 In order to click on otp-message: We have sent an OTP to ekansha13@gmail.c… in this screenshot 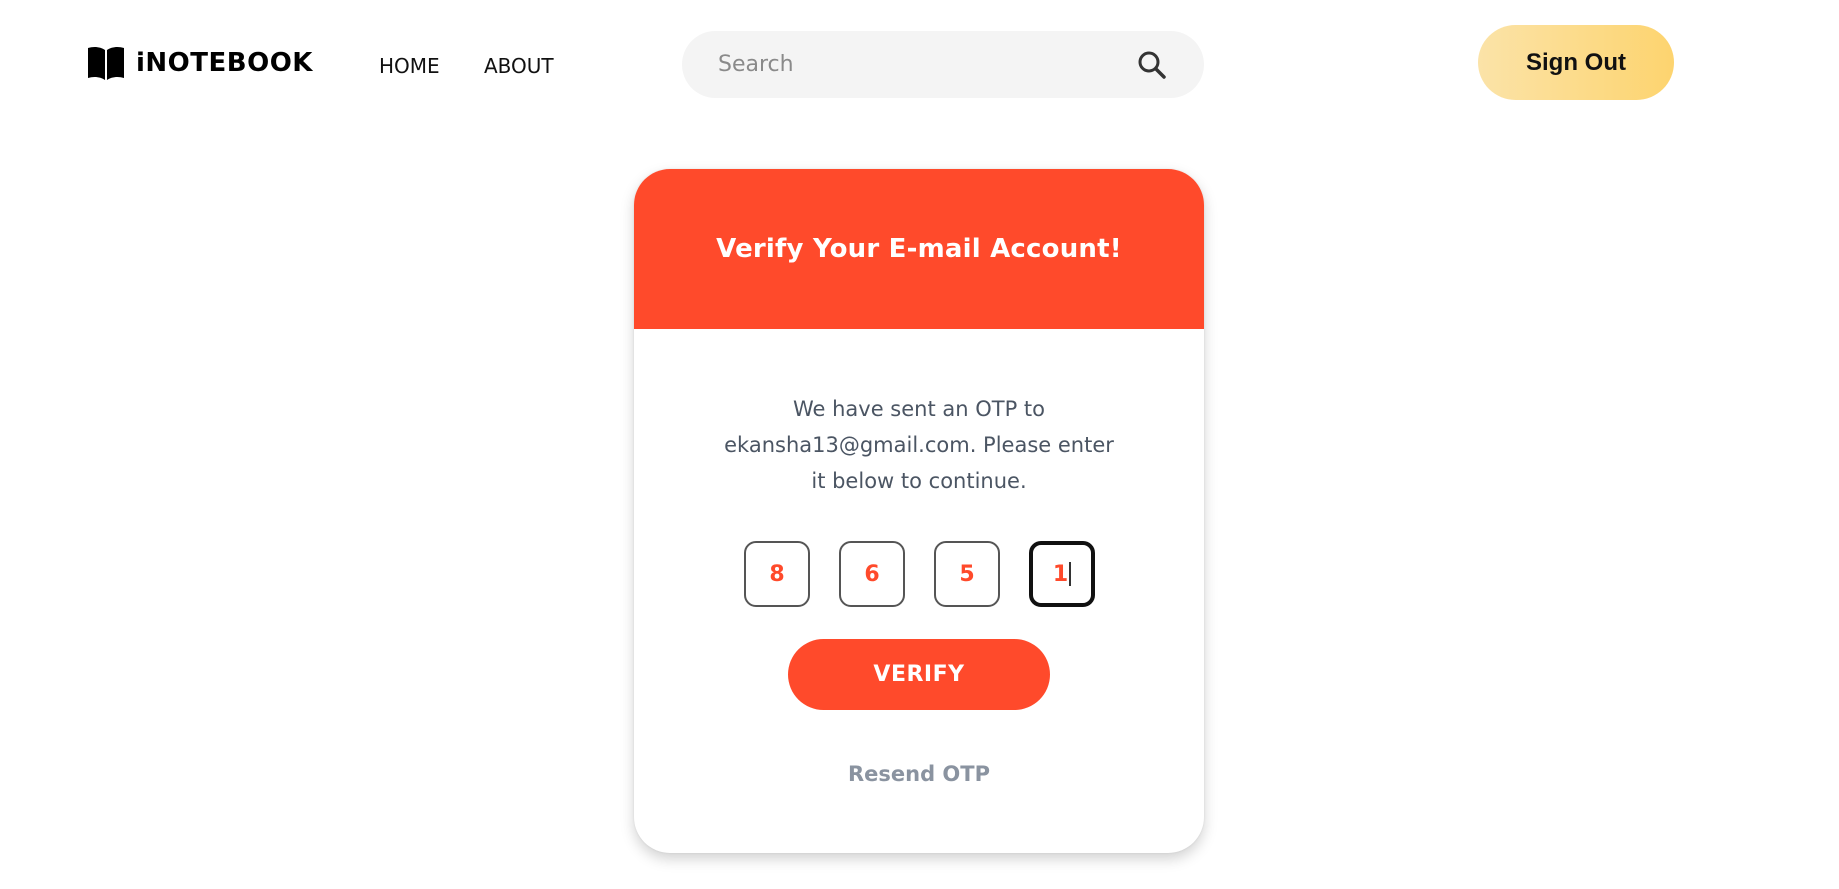, I will do `click(919, 445)`.